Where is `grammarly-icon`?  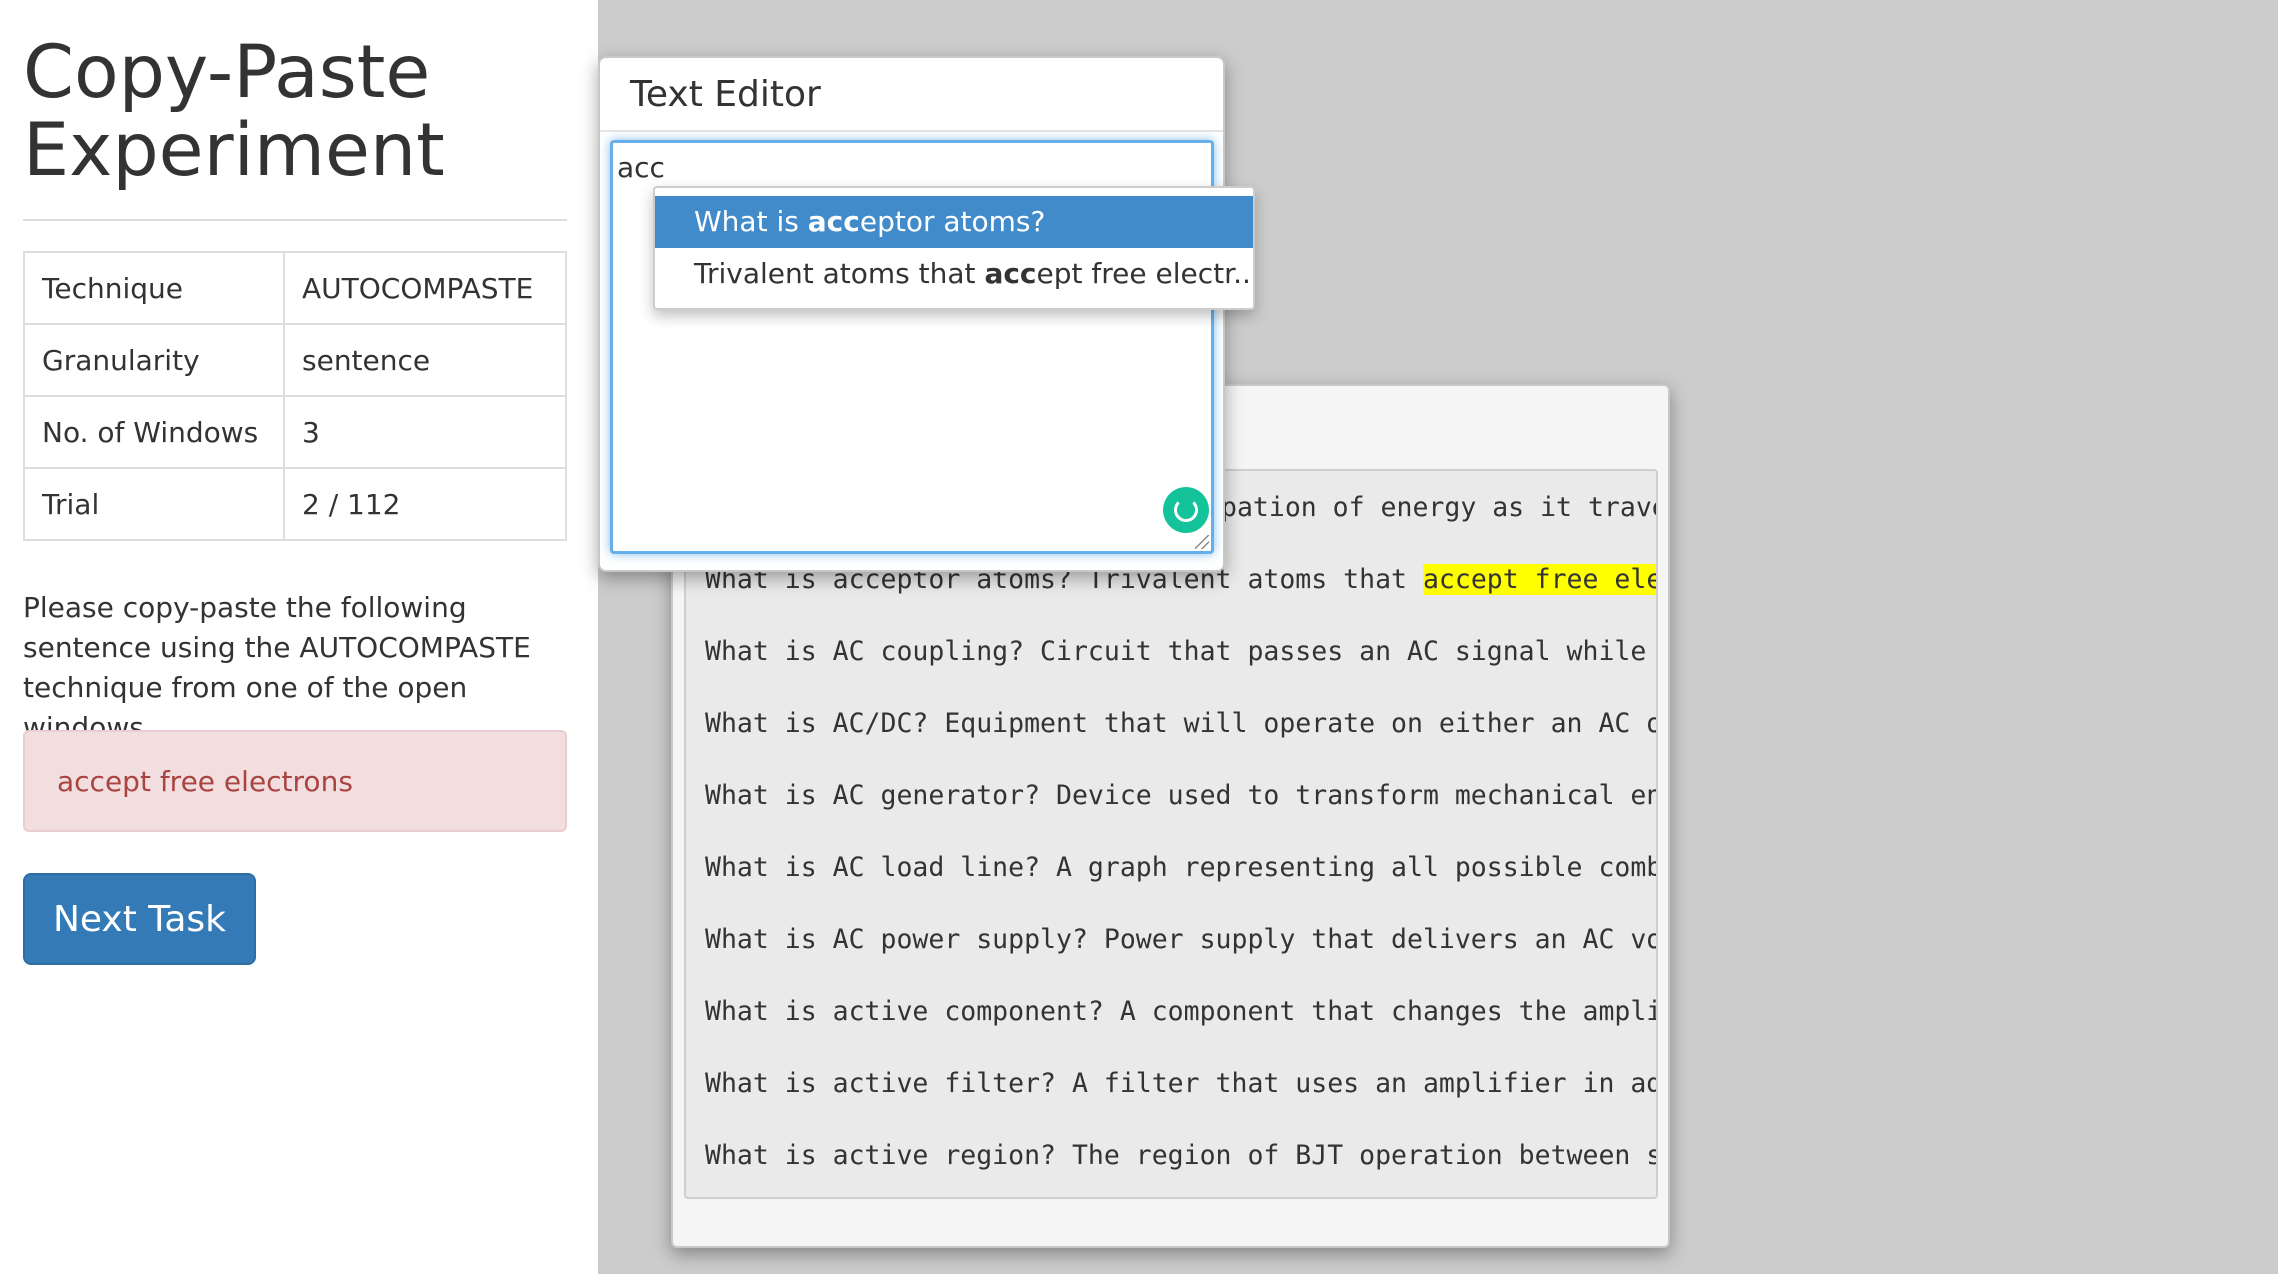
grammarly-icon is located at coordinates (1186, 510).